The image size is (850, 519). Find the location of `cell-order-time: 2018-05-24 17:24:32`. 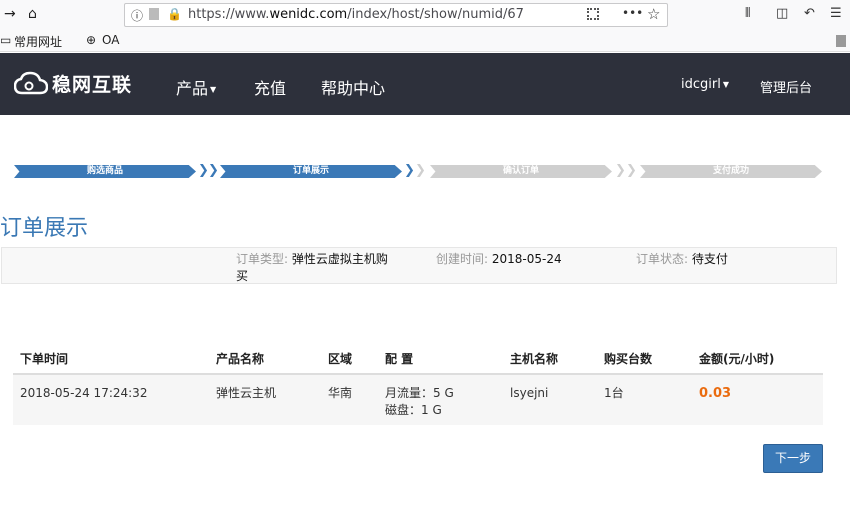

cell-order-time: 2018-05-24 17:24:32 is located at coordinates (84, 393).